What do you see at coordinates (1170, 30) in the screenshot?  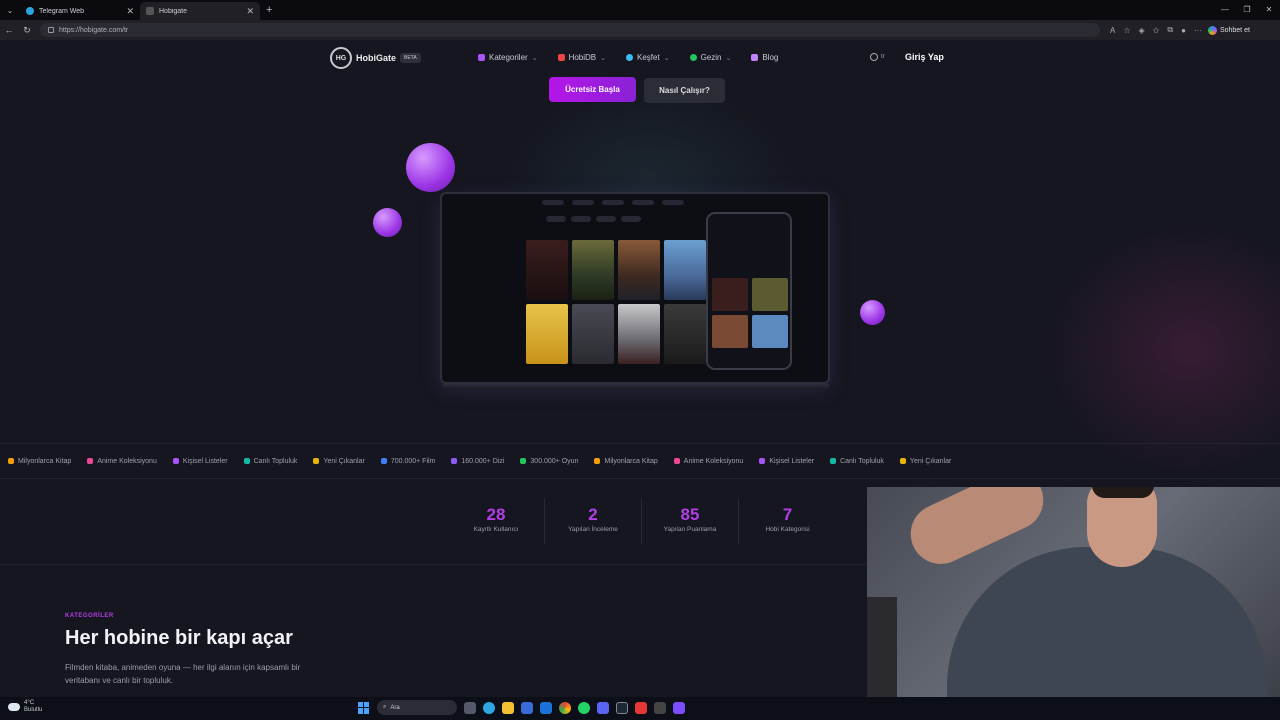 I see `collections-icon: ⧉` at bounding box center [1170, 30].